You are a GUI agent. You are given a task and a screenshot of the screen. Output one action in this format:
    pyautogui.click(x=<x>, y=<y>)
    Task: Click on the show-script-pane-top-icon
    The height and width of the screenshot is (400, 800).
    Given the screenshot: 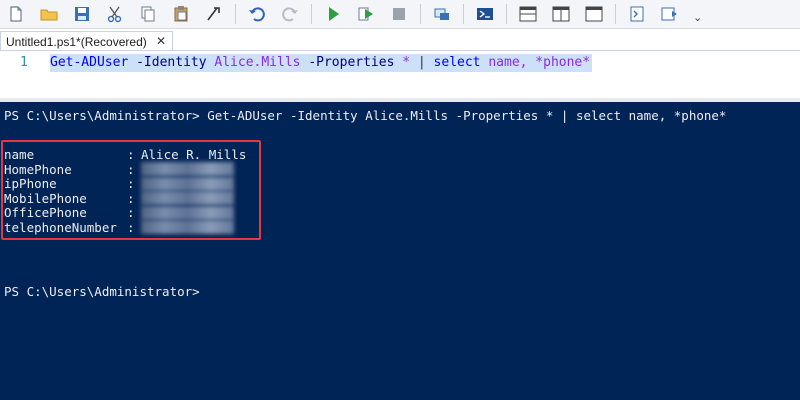 What is the action you would take?
    pyautogui.click(x=528, y=14)
    